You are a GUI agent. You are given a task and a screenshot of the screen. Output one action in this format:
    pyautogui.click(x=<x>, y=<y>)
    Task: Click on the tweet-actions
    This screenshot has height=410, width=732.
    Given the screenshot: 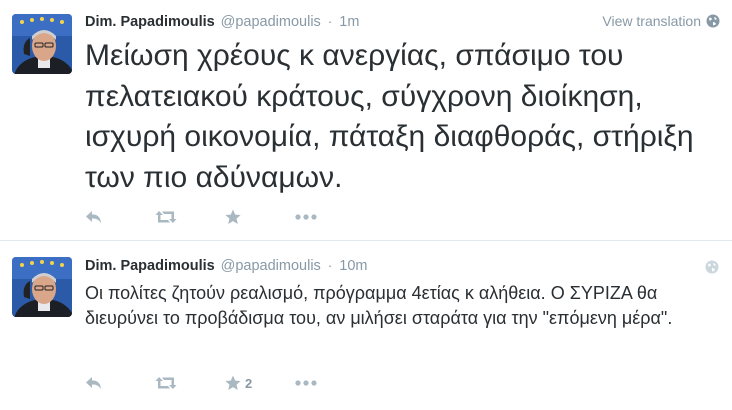 What is the action you would take?
    pyautogui.click(x=225, y=217)
    